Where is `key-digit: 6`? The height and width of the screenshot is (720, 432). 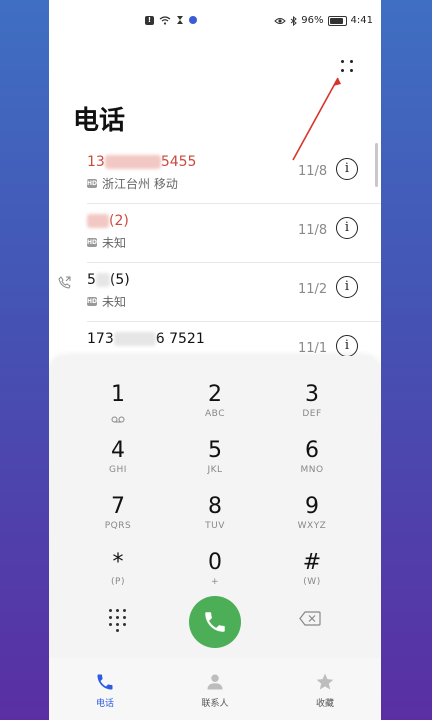 key-digit: 6 is located at coordinates (312, 450).